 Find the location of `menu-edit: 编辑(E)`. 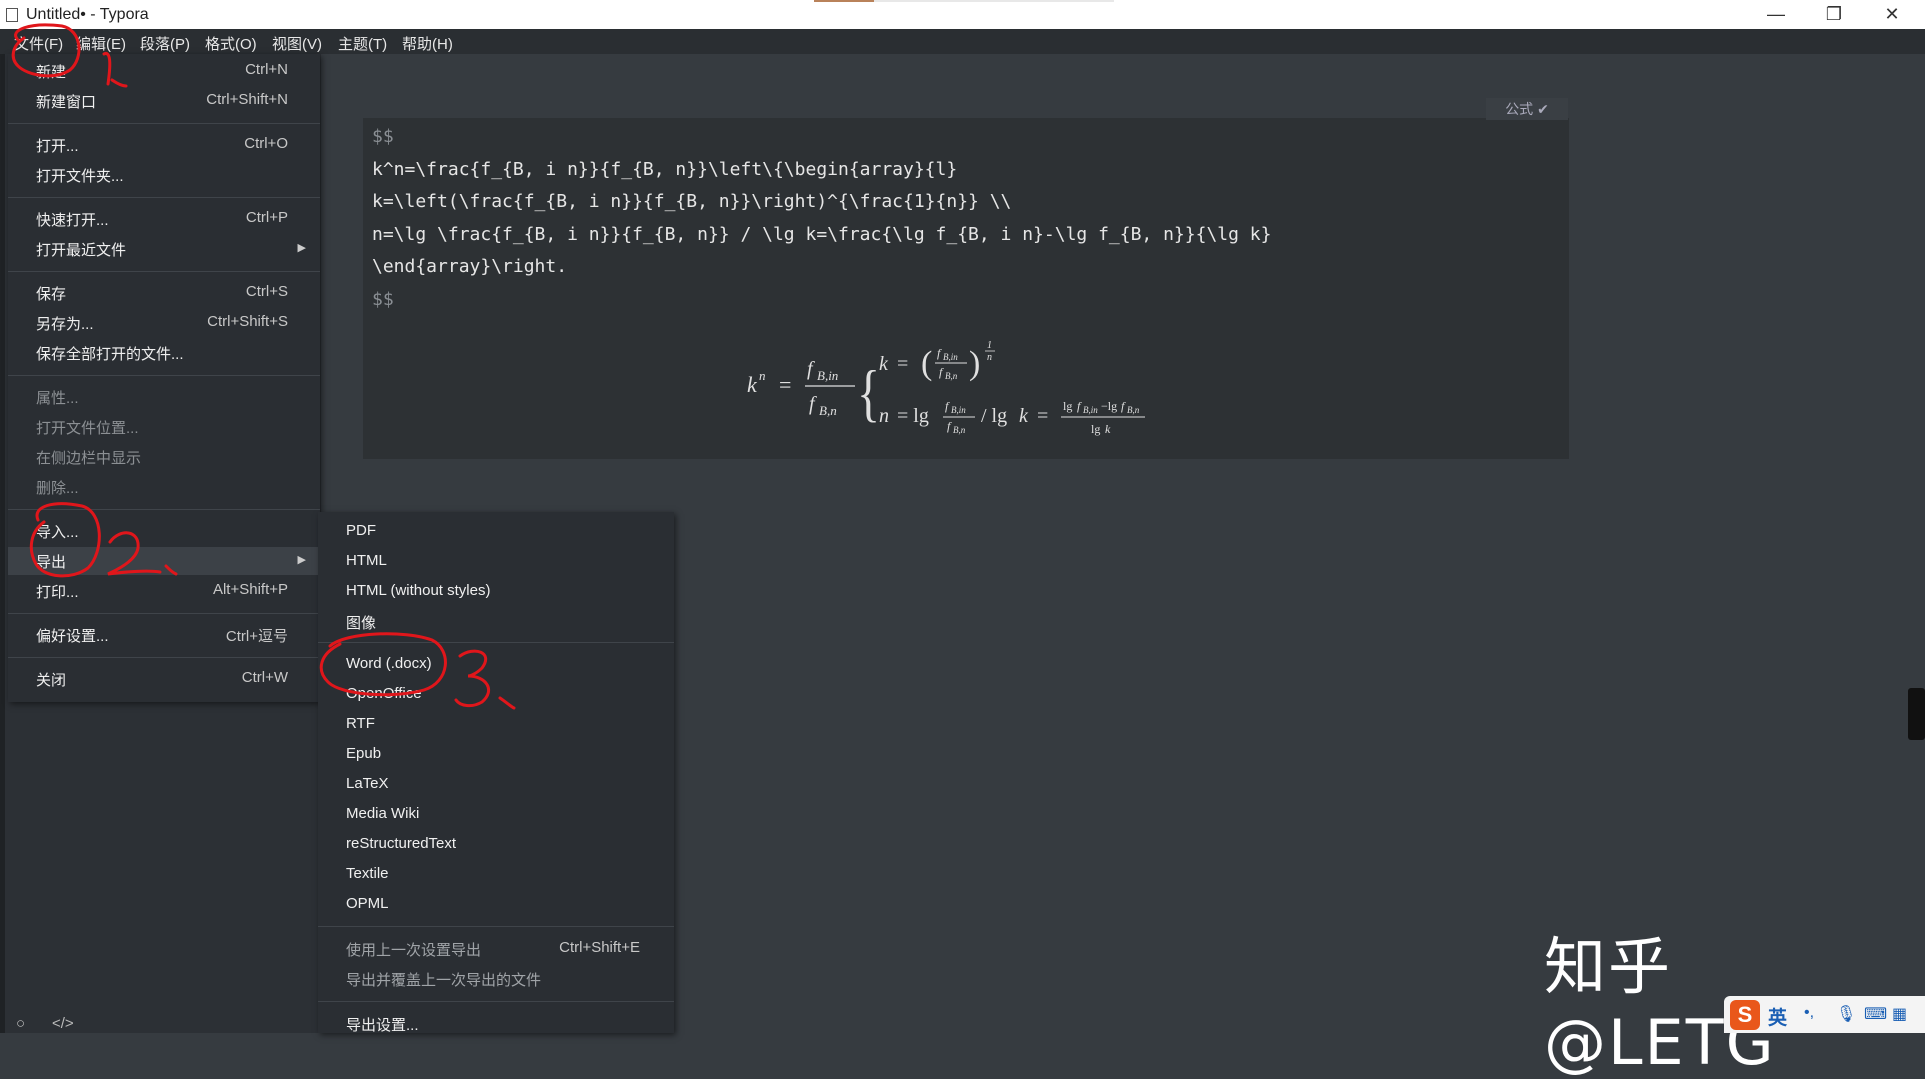

menu-edit: 编辑(E) is located at coordinates (101, 43).